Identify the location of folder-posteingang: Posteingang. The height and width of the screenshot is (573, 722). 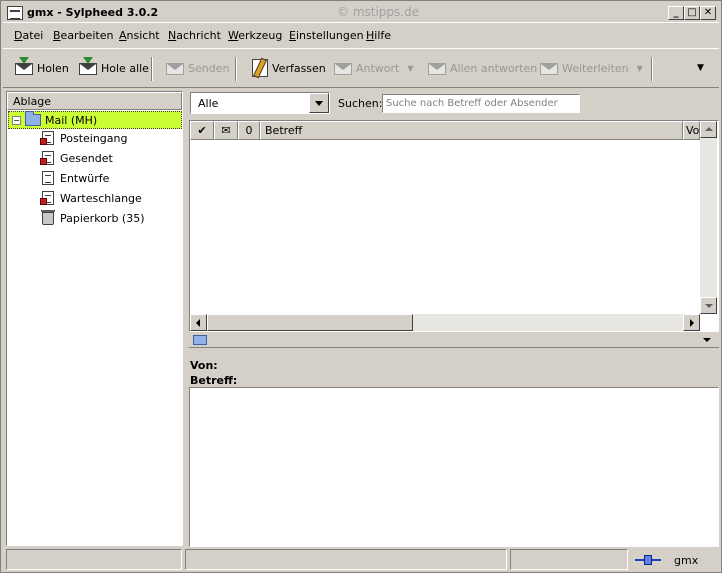
(84, 138).